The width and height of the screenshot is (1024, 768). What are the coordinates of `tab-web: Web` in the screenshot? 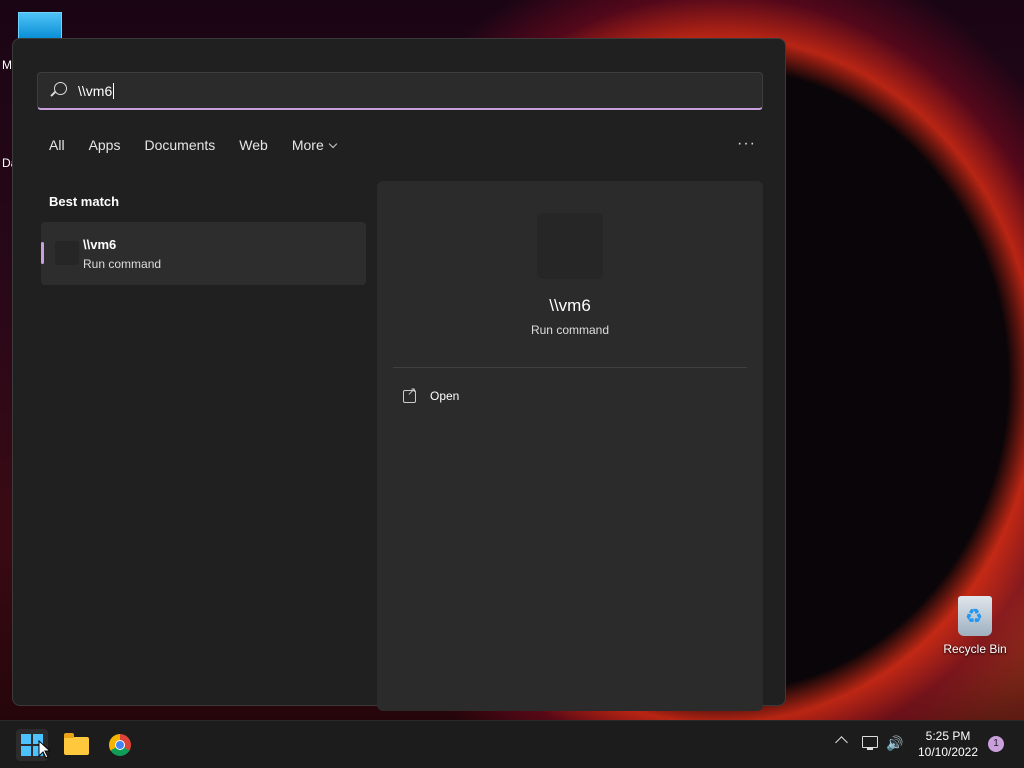 It's located at (253, 145).